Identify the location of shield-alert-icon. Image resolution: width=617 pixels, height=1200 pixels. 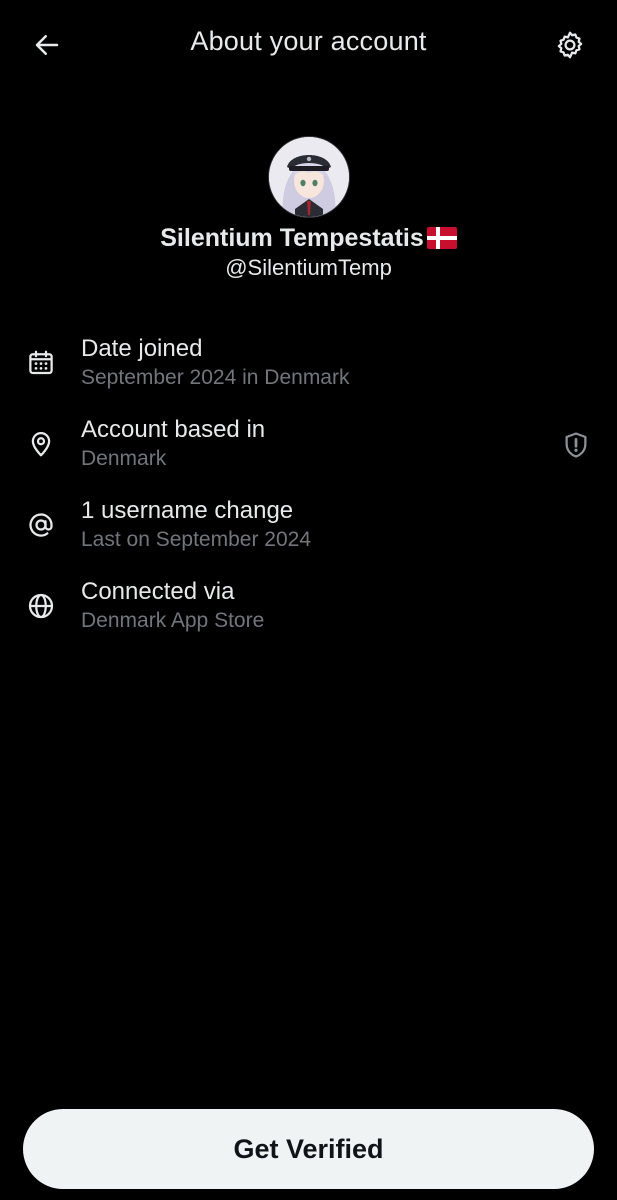
(576, 445).